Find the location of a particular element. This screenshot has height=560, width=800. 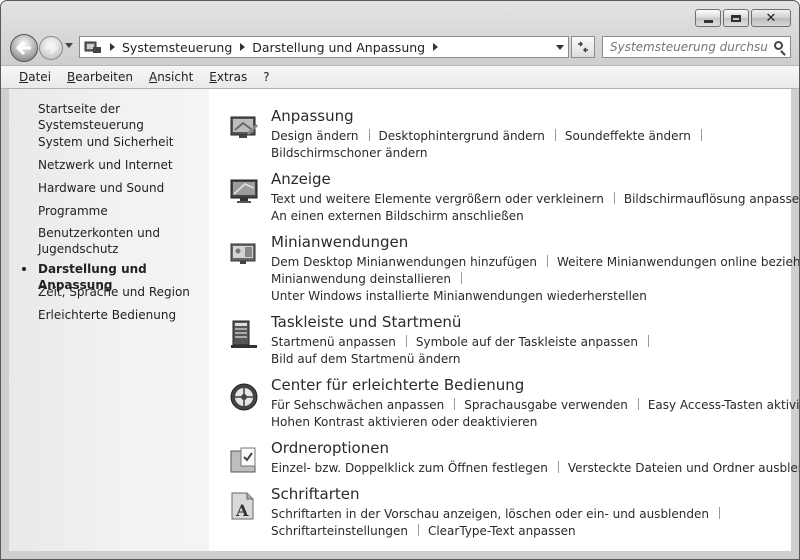

sidebar-item-region: Zeit, Sprache und Region is located at coordinates (120, 292).